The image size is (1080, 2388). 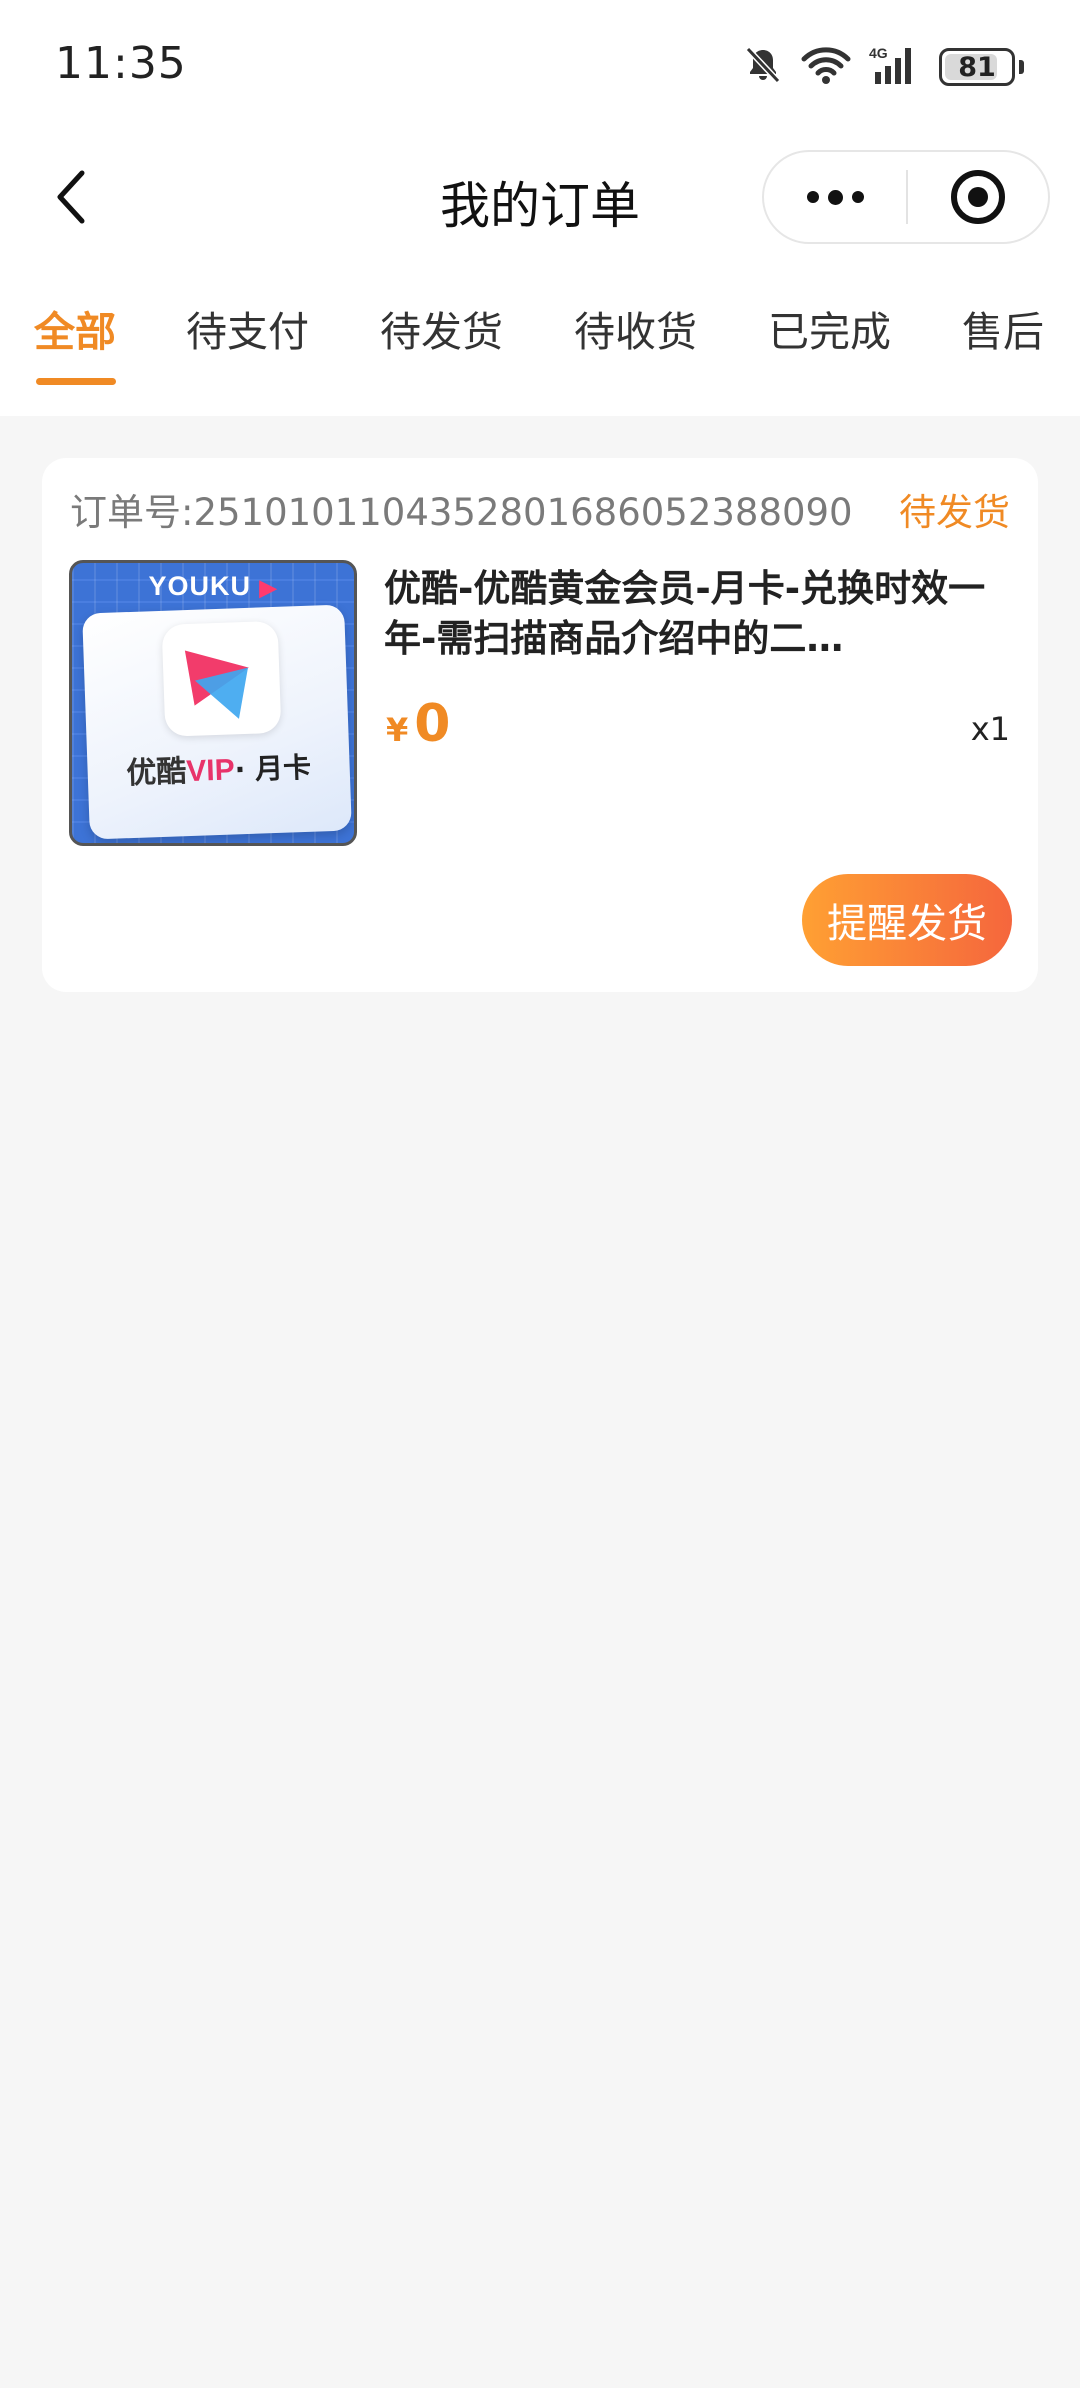 I want to click on thumb-caption: 优酷VIP· 月卡, so click(x=218, y=771).